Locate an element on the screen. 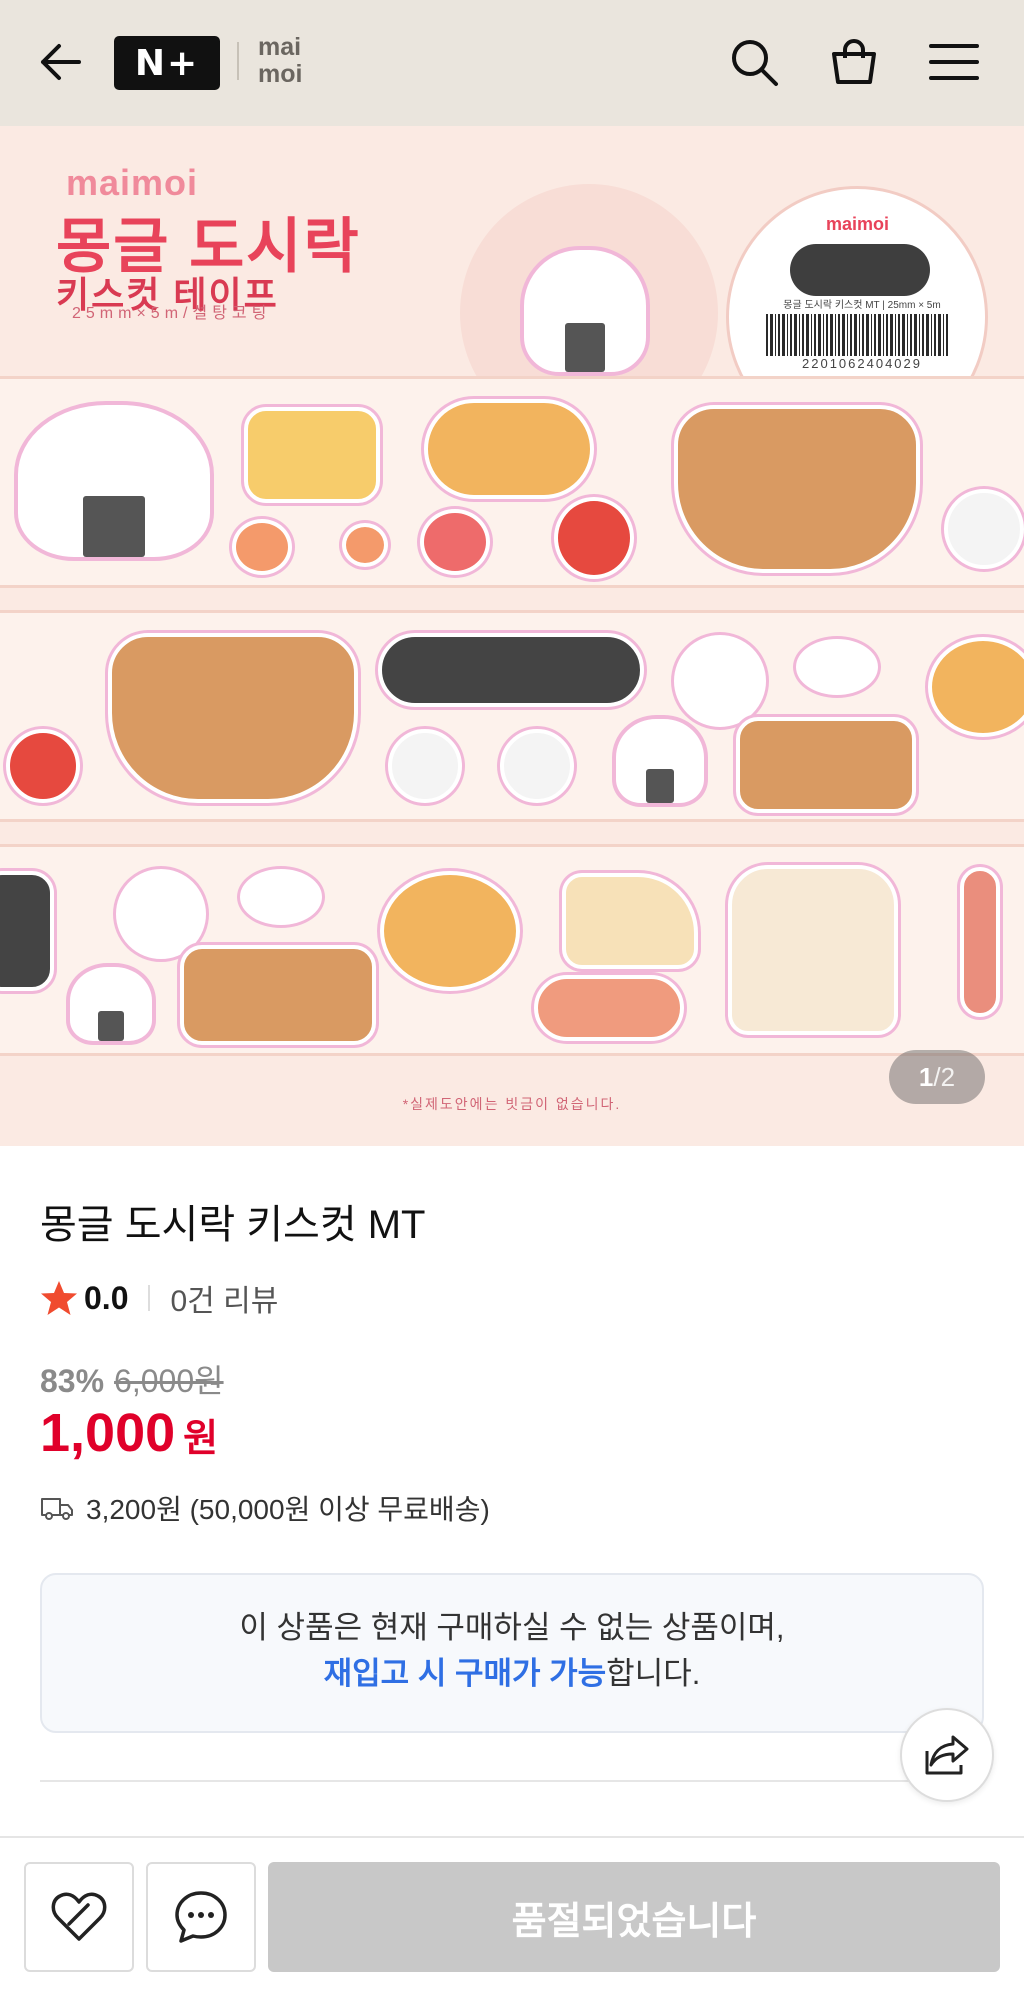  section-divider is located at coordinates (512, 1781).